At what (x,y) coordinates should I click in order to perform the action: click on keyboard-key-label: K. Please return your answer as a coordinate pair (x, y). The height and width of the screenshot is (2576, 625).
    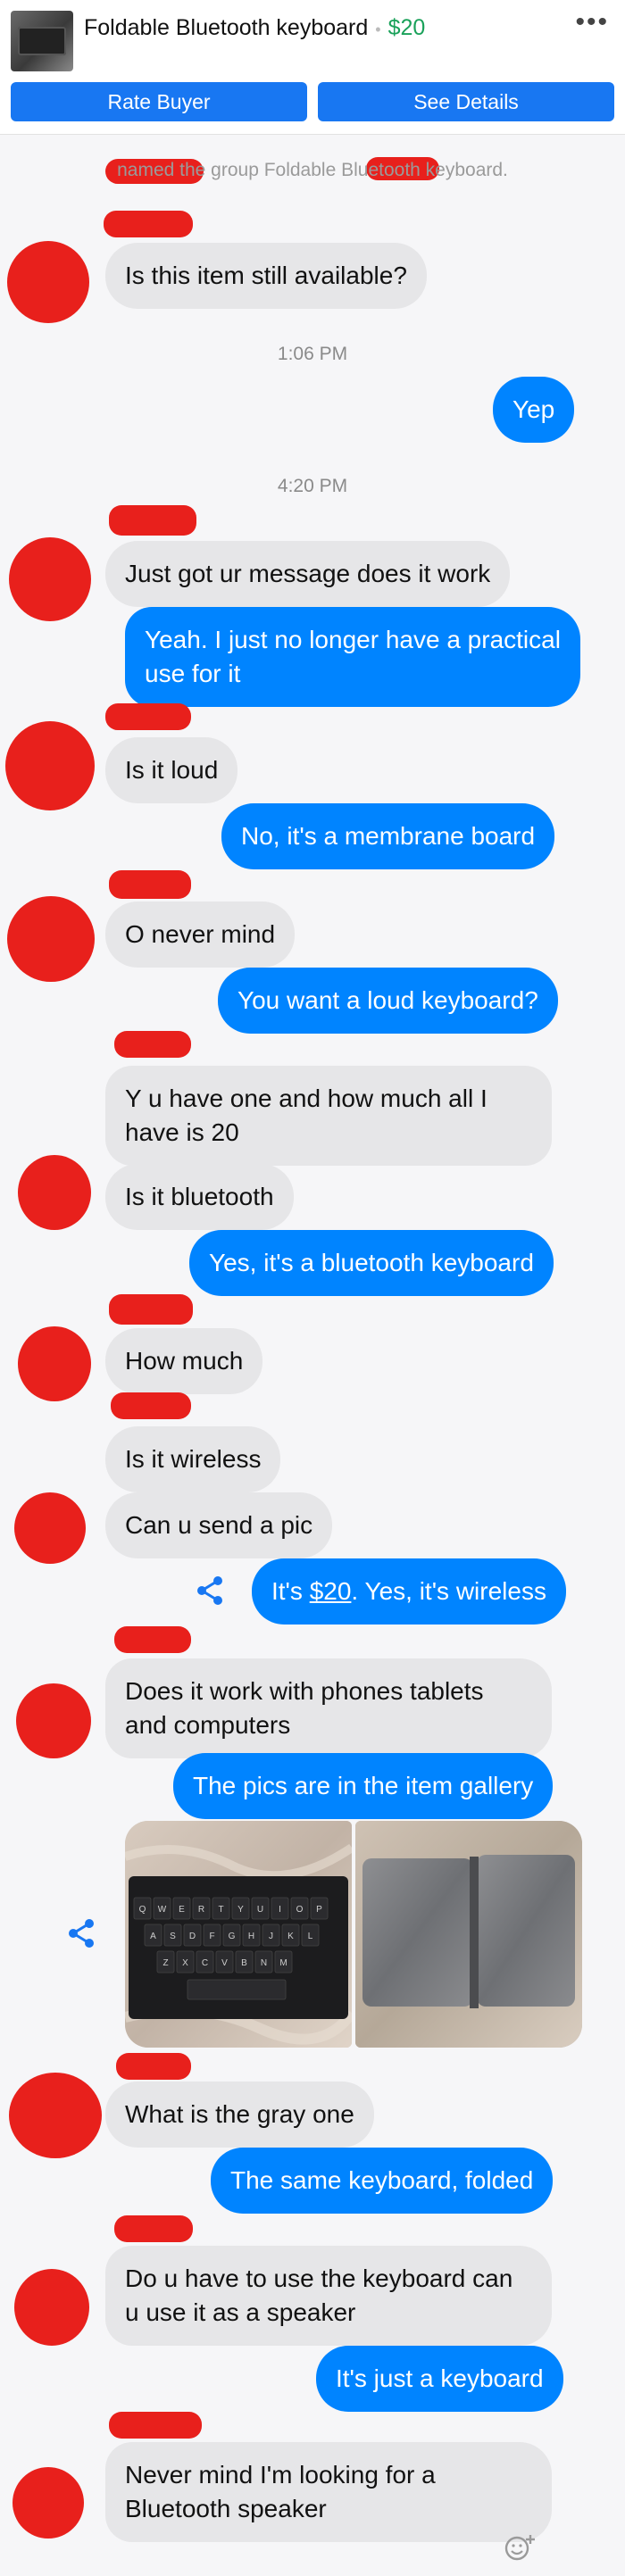
    Looking at the image, I should click on (291, 1937).